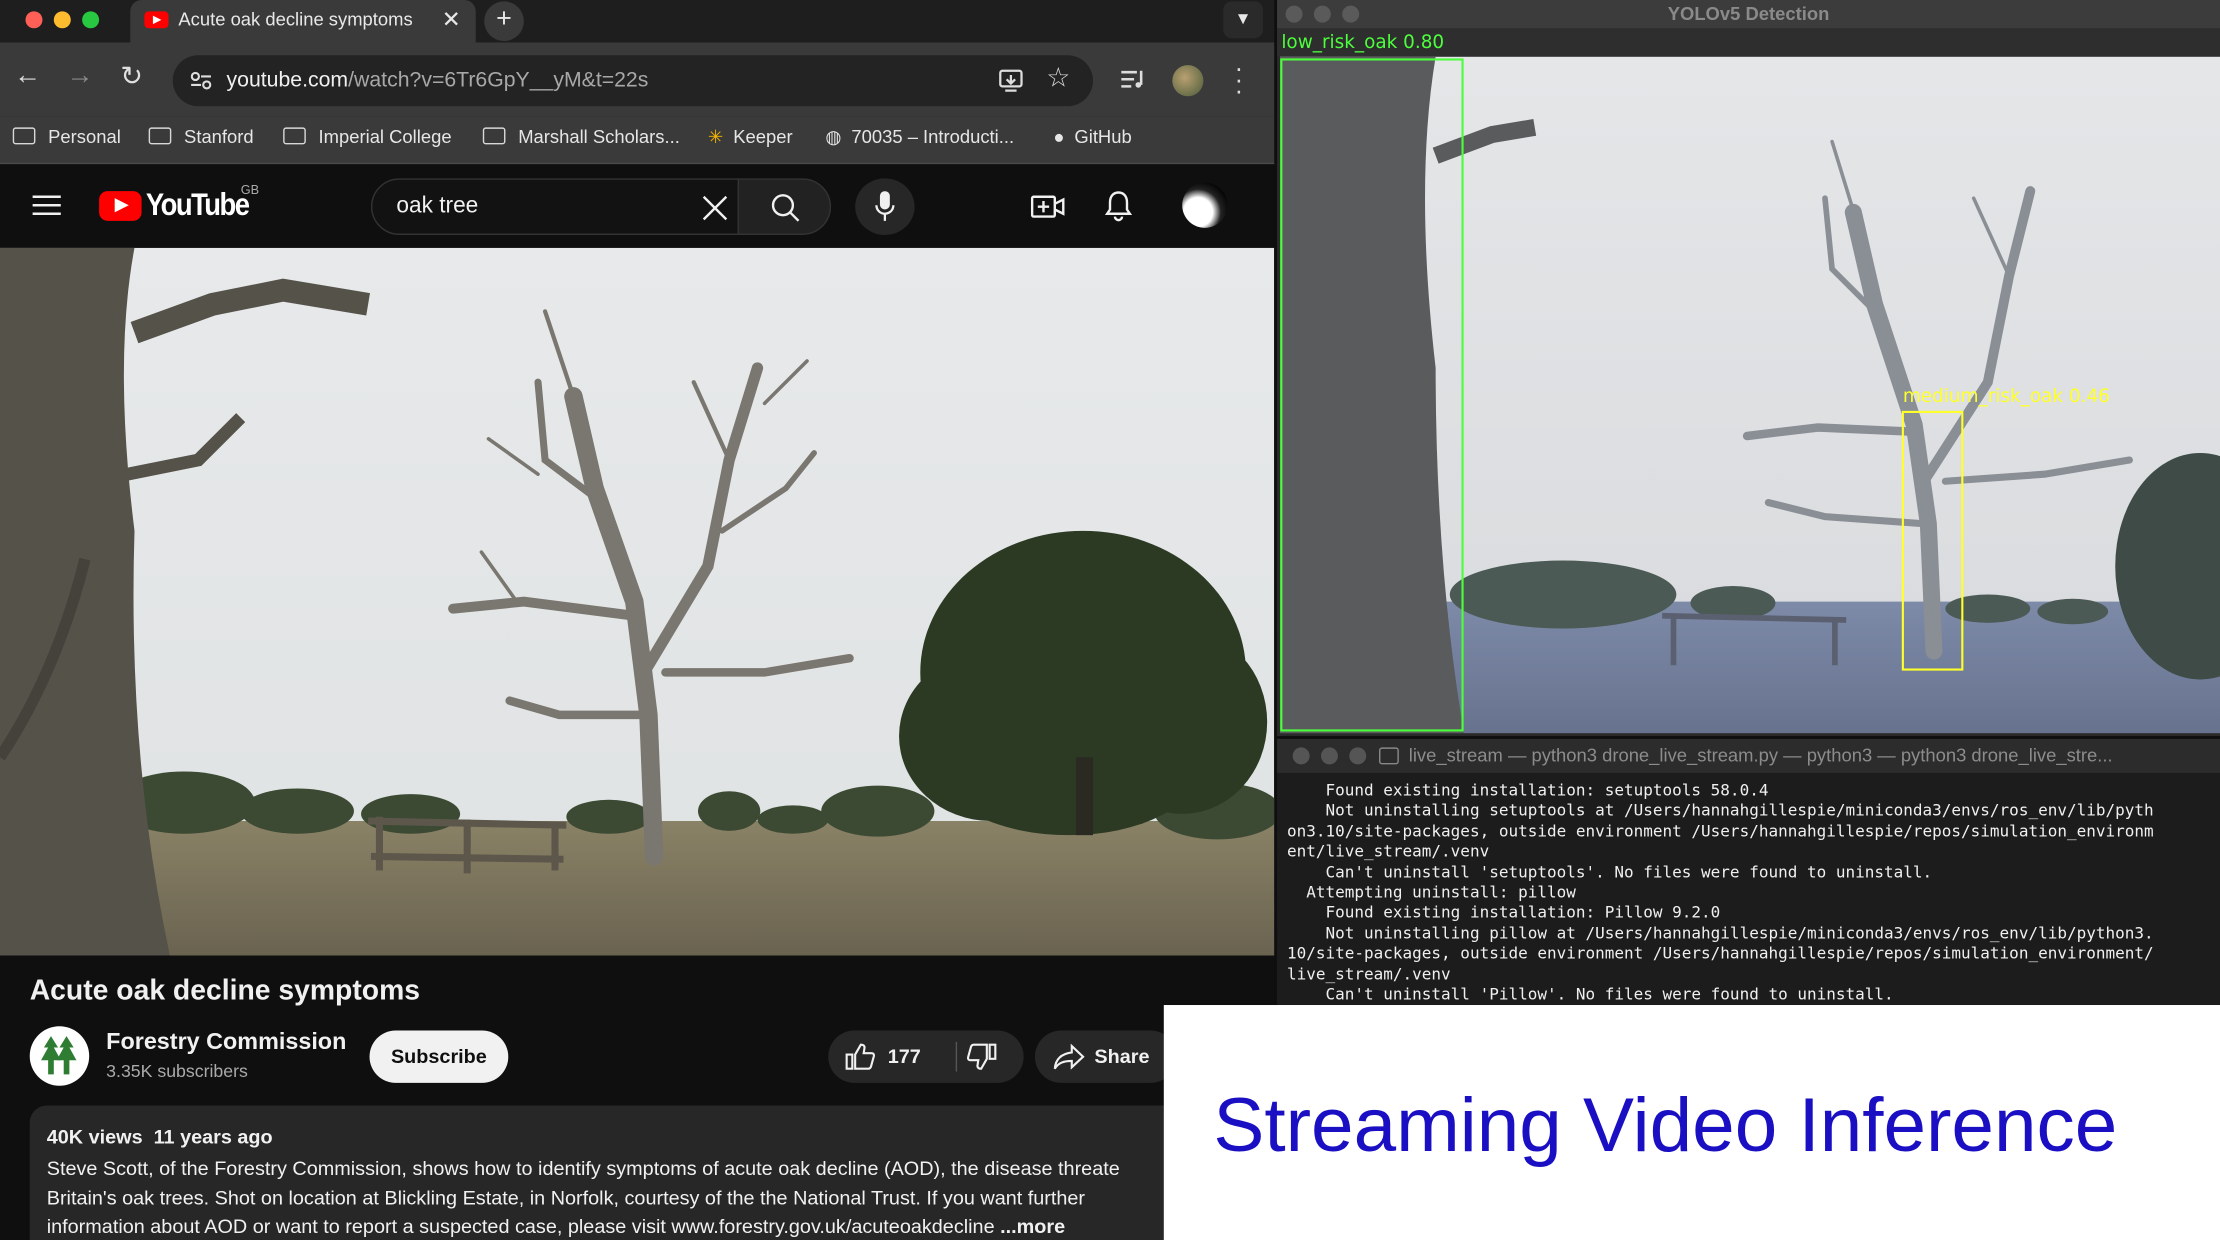 The image size is (2220, 1240). Describe the element at coordinates (80, 76) in the screenshot. I see `forward-arrow-icon: →` at that location.